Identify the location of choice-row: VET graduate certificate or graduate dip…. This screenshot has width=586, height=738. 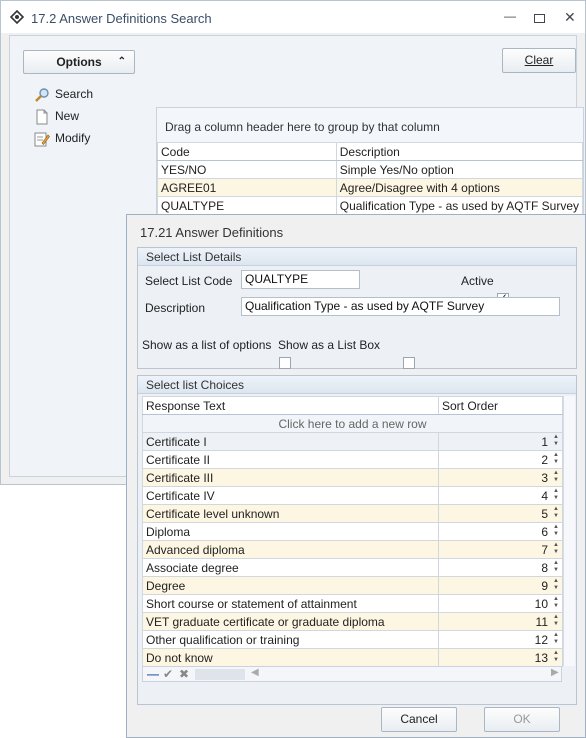
(352, 621).